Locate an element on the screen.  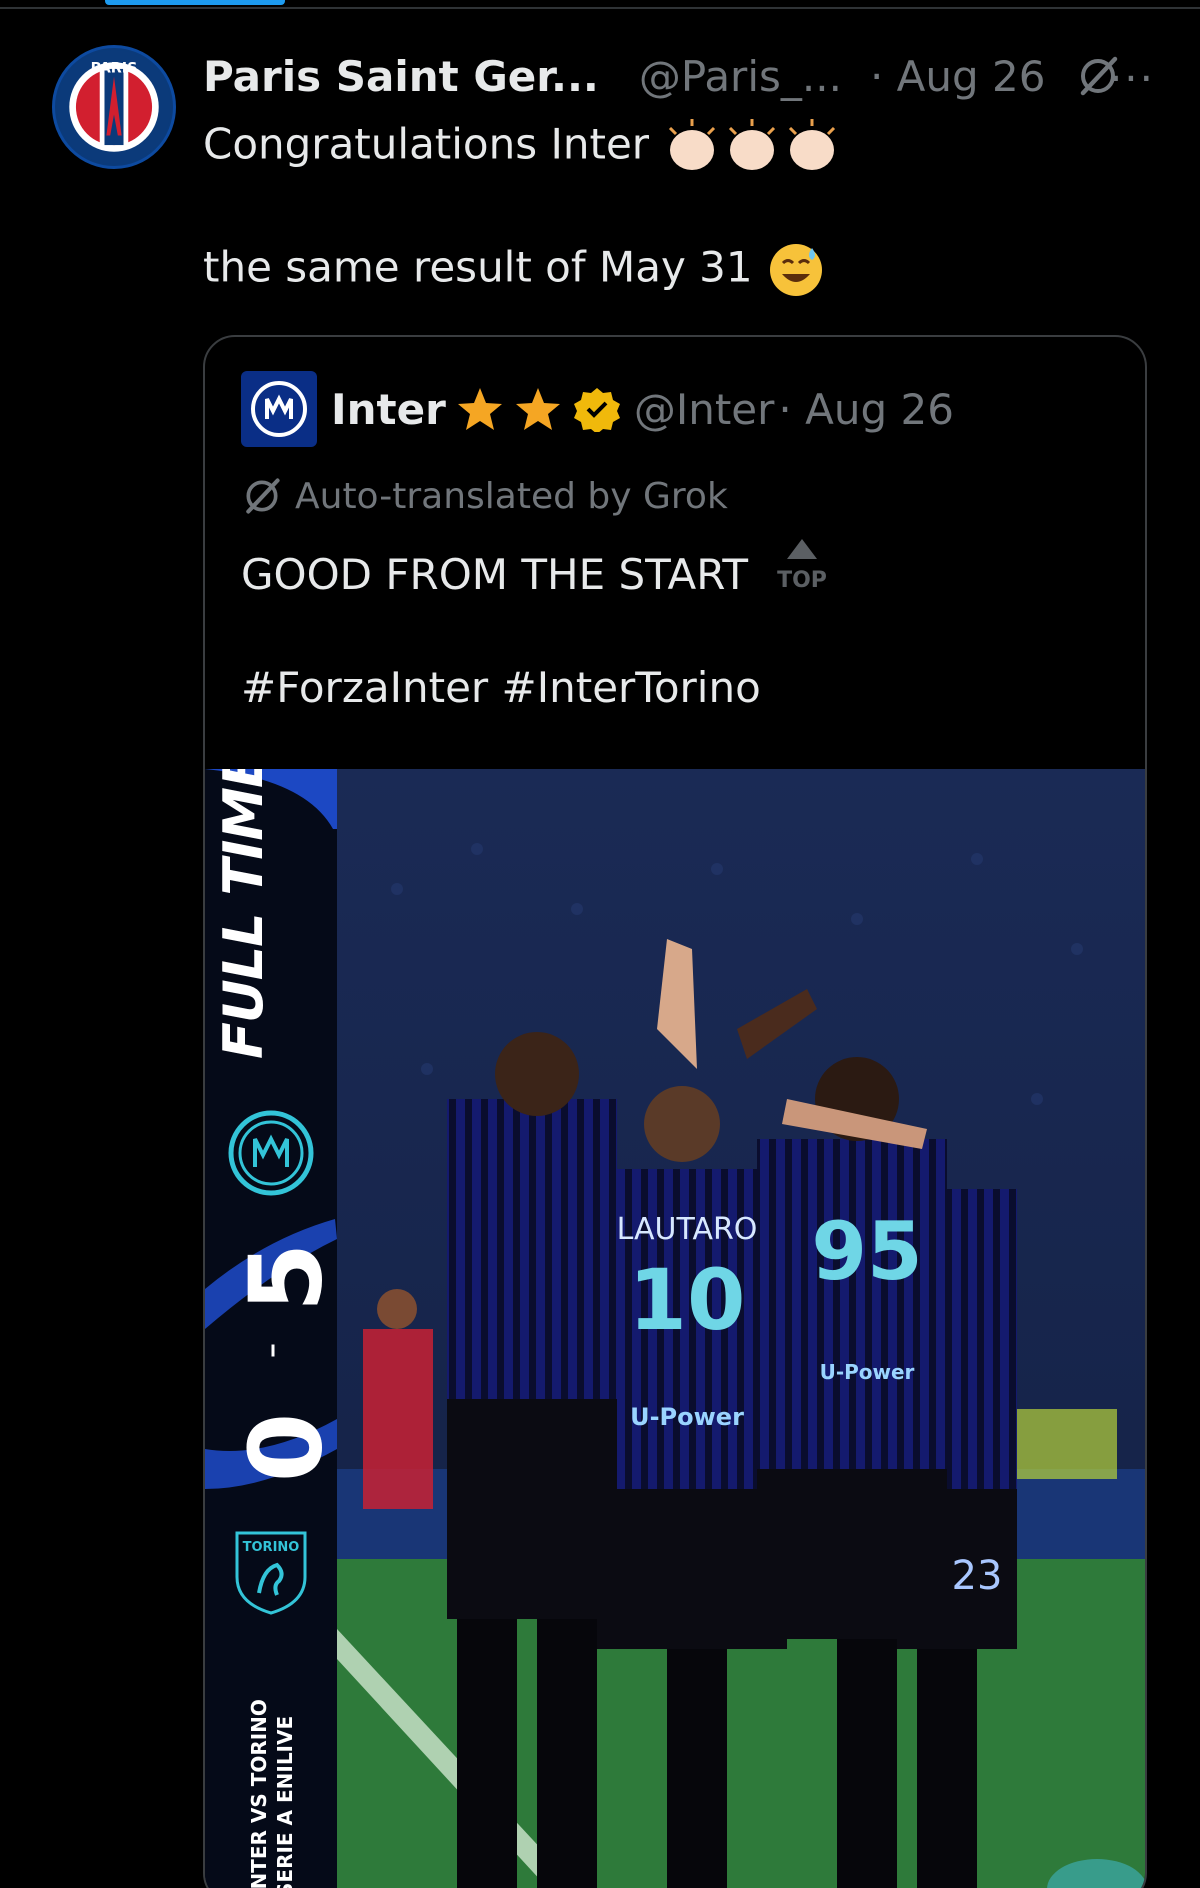
quoted-header: Inter @Inter · Aug 26 is located at coordinates (597, 409).